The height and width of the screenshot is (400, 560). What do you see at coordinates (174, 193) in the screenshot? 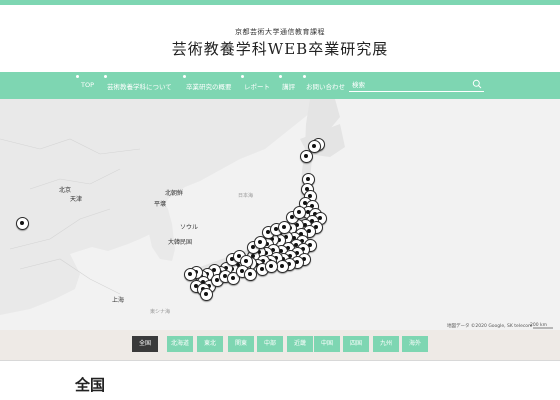
I see `map-label-north-korea: 北朝鮮` at bounding box center [174, 193].